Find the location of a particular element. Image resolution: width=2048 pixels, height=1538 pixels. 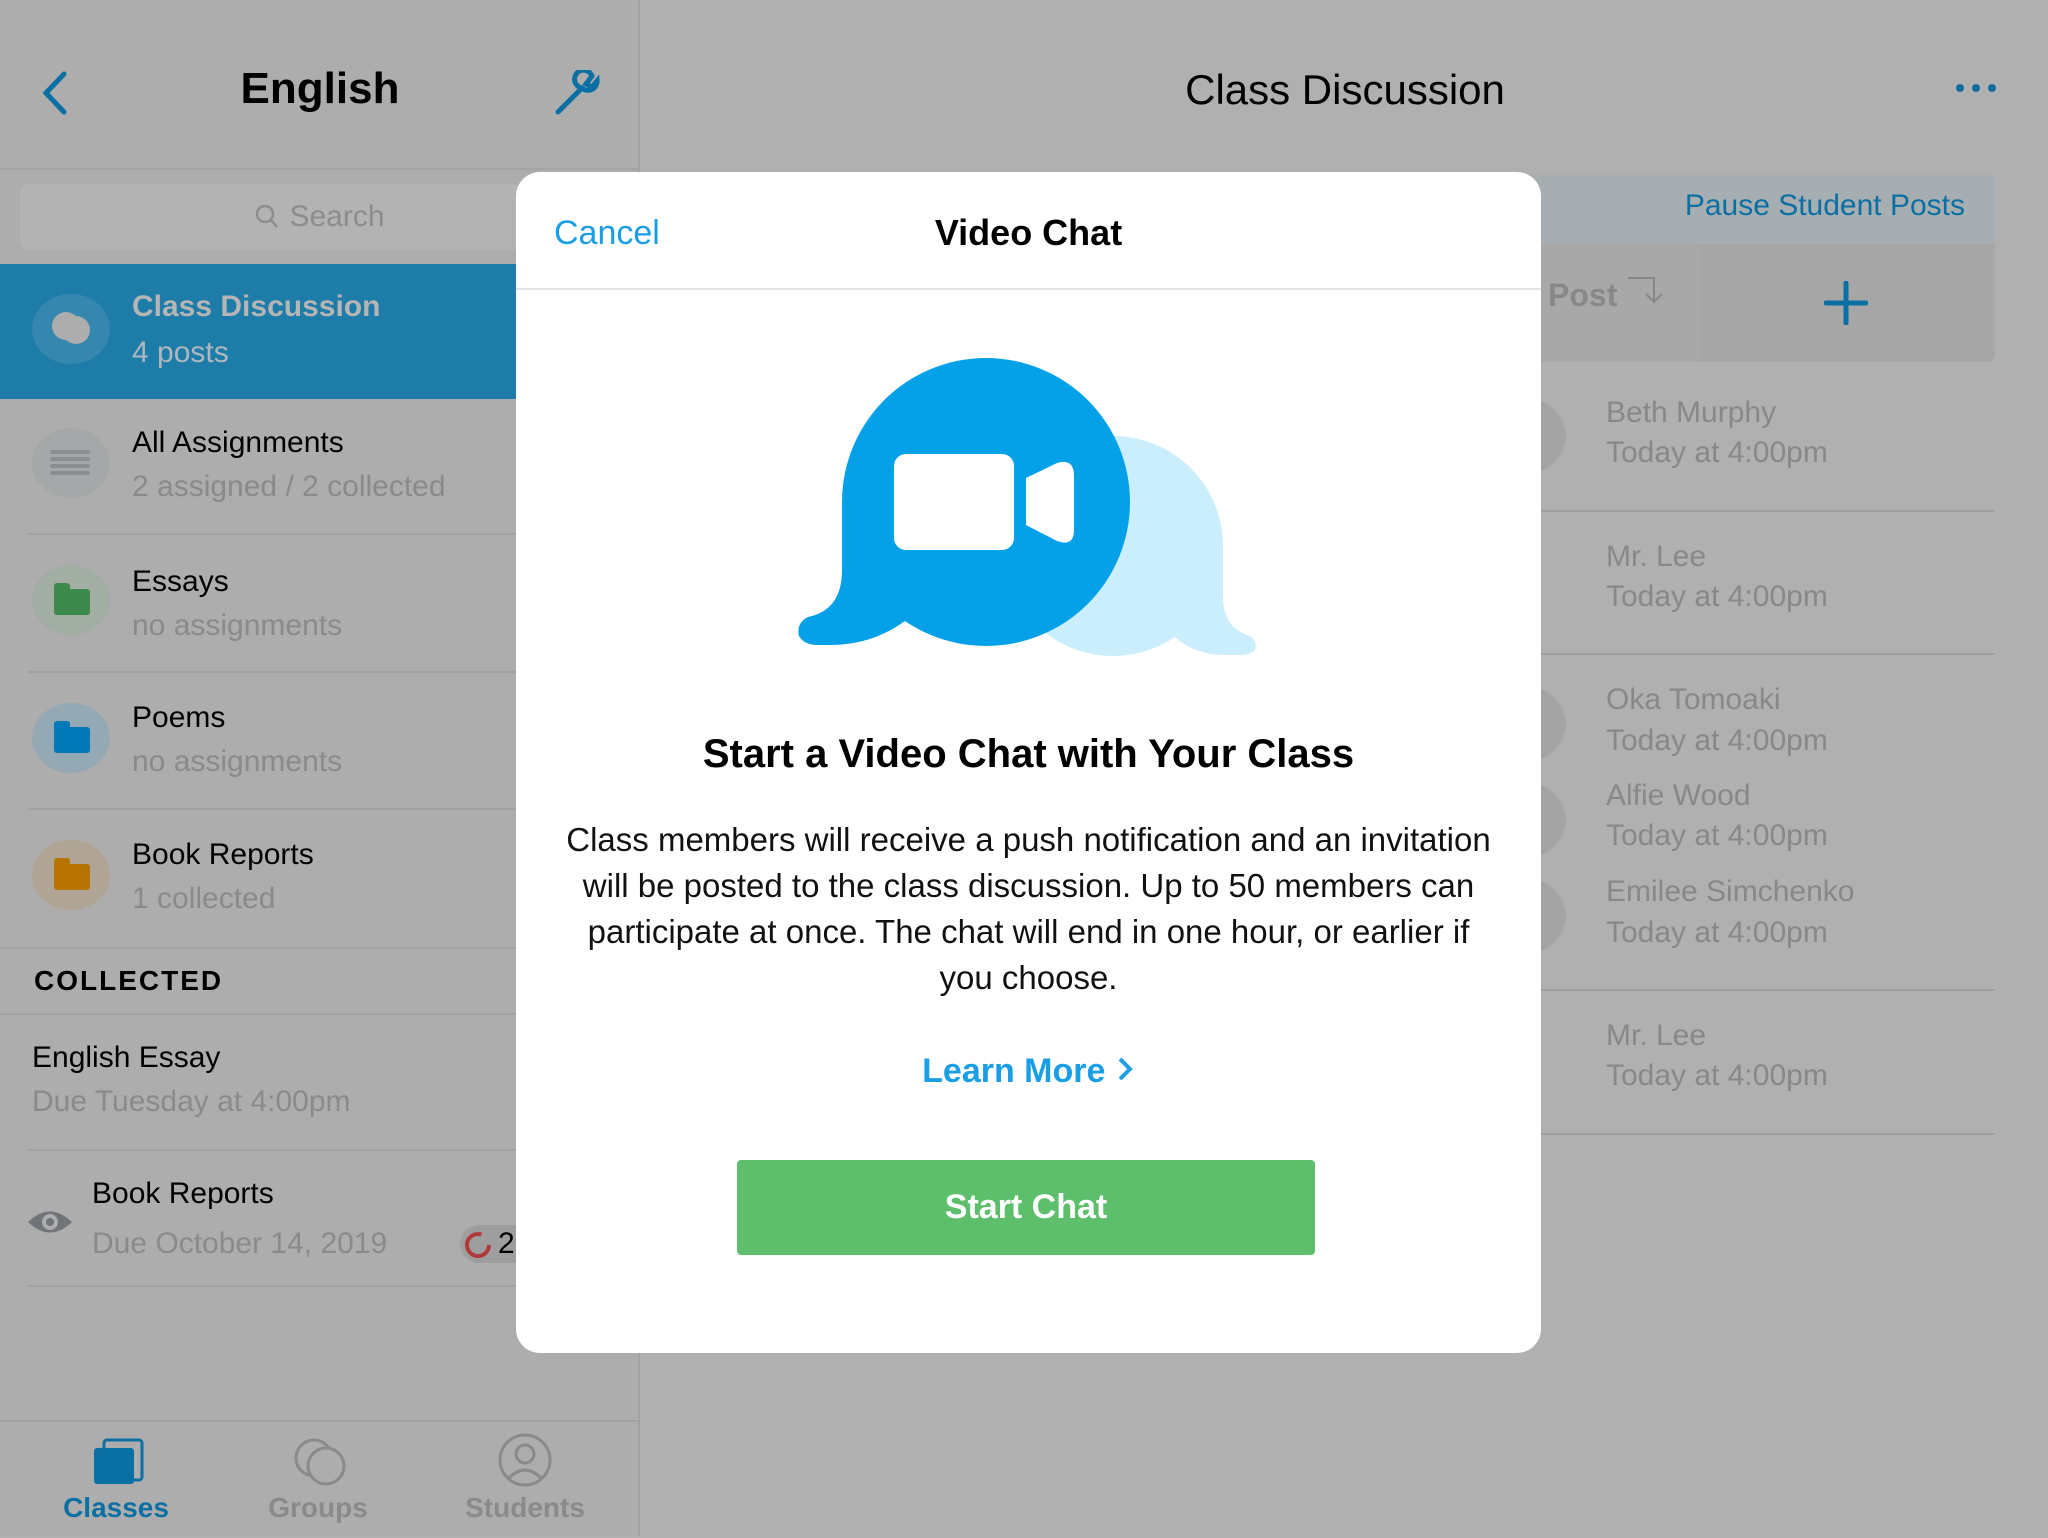

section-header-label: COLLECTED is located at coordinates (129, 980).